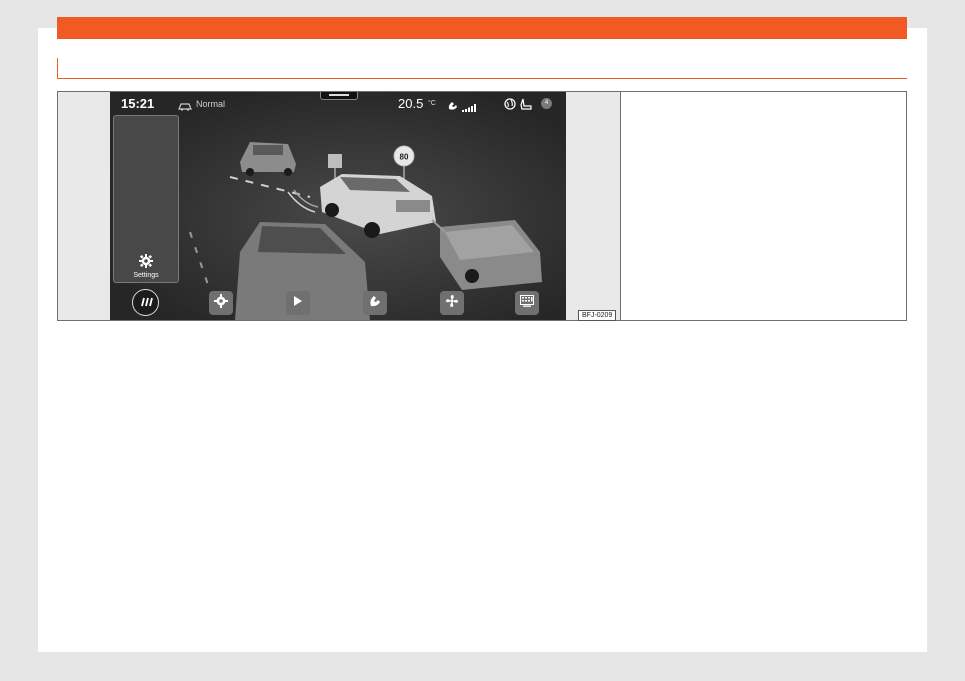 The width and height of the screenshot is (965, 681). I want to click on phone-mirror-icon, so click(527, 303).